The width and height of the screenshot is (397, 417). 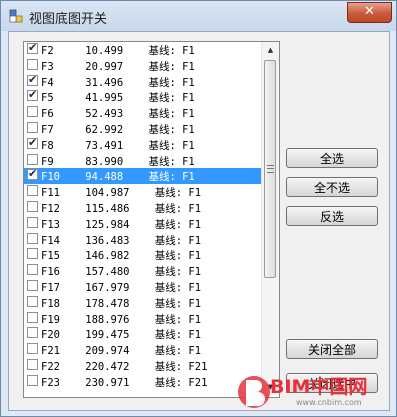 I want to click on item-label: F19 188.976 基线: F1, so click(x=121, y=319).